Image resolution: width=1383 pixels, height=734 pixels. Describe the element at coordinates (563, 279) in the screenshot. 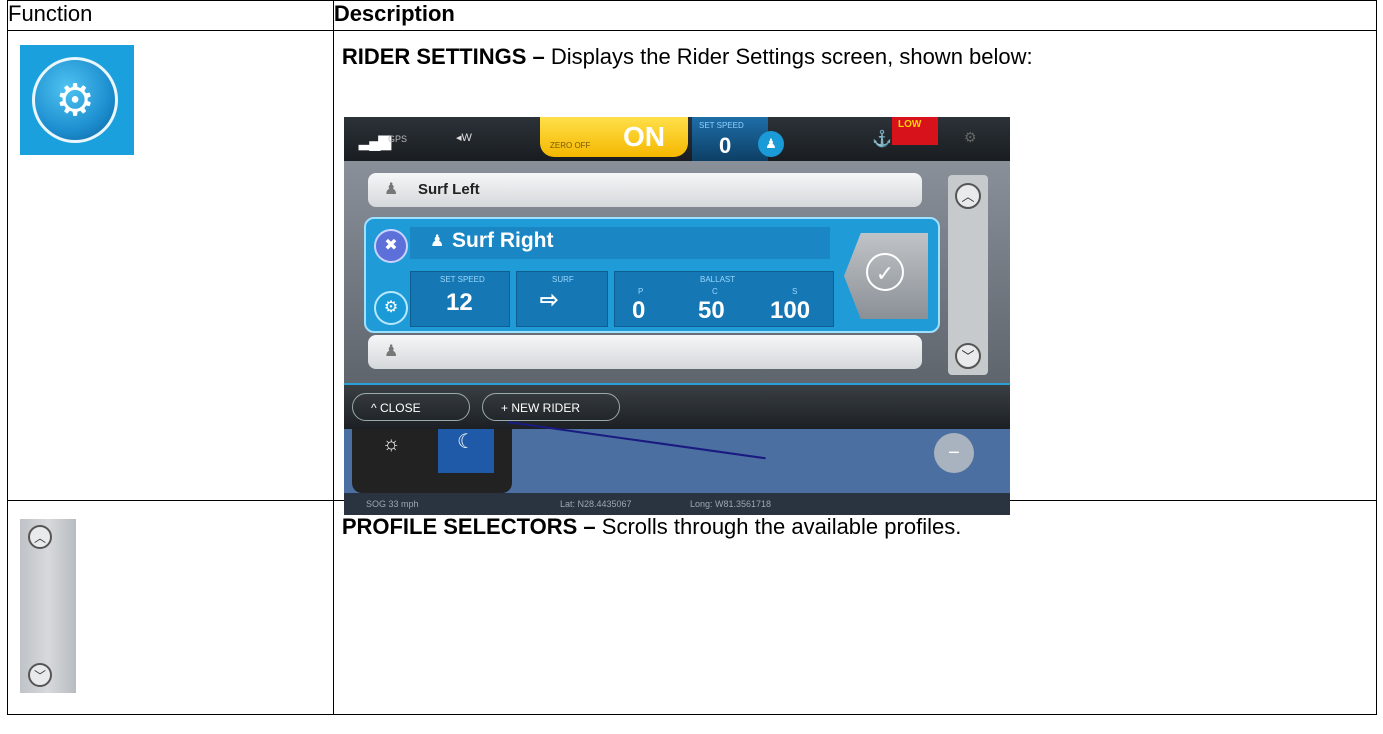

I see `surf-field-label: SURF` at that location.